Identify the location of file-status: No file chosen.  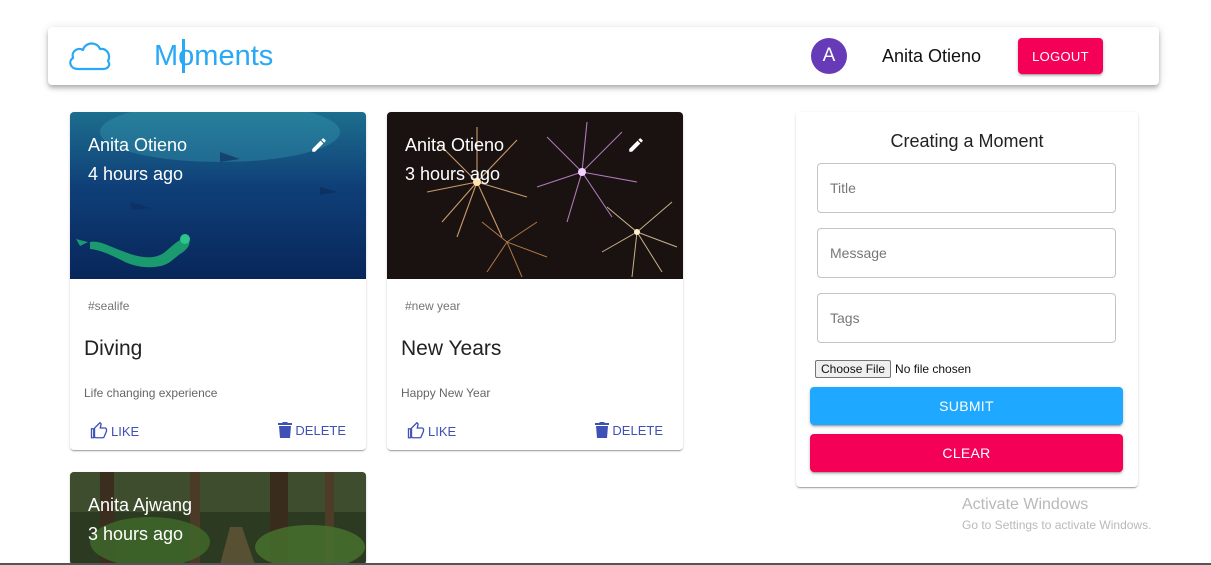
(933, 369).